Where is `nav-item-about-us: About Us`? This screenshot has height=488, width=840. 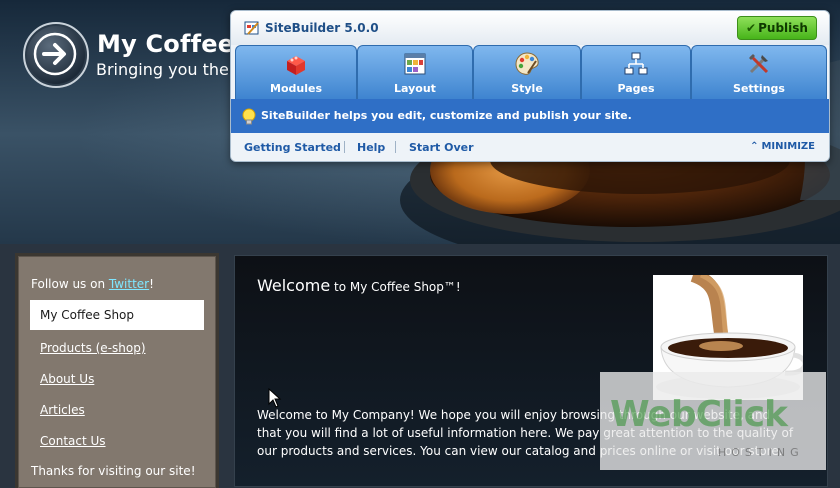
nav-item-about-us: About Us is located at coordinates (67, 379).